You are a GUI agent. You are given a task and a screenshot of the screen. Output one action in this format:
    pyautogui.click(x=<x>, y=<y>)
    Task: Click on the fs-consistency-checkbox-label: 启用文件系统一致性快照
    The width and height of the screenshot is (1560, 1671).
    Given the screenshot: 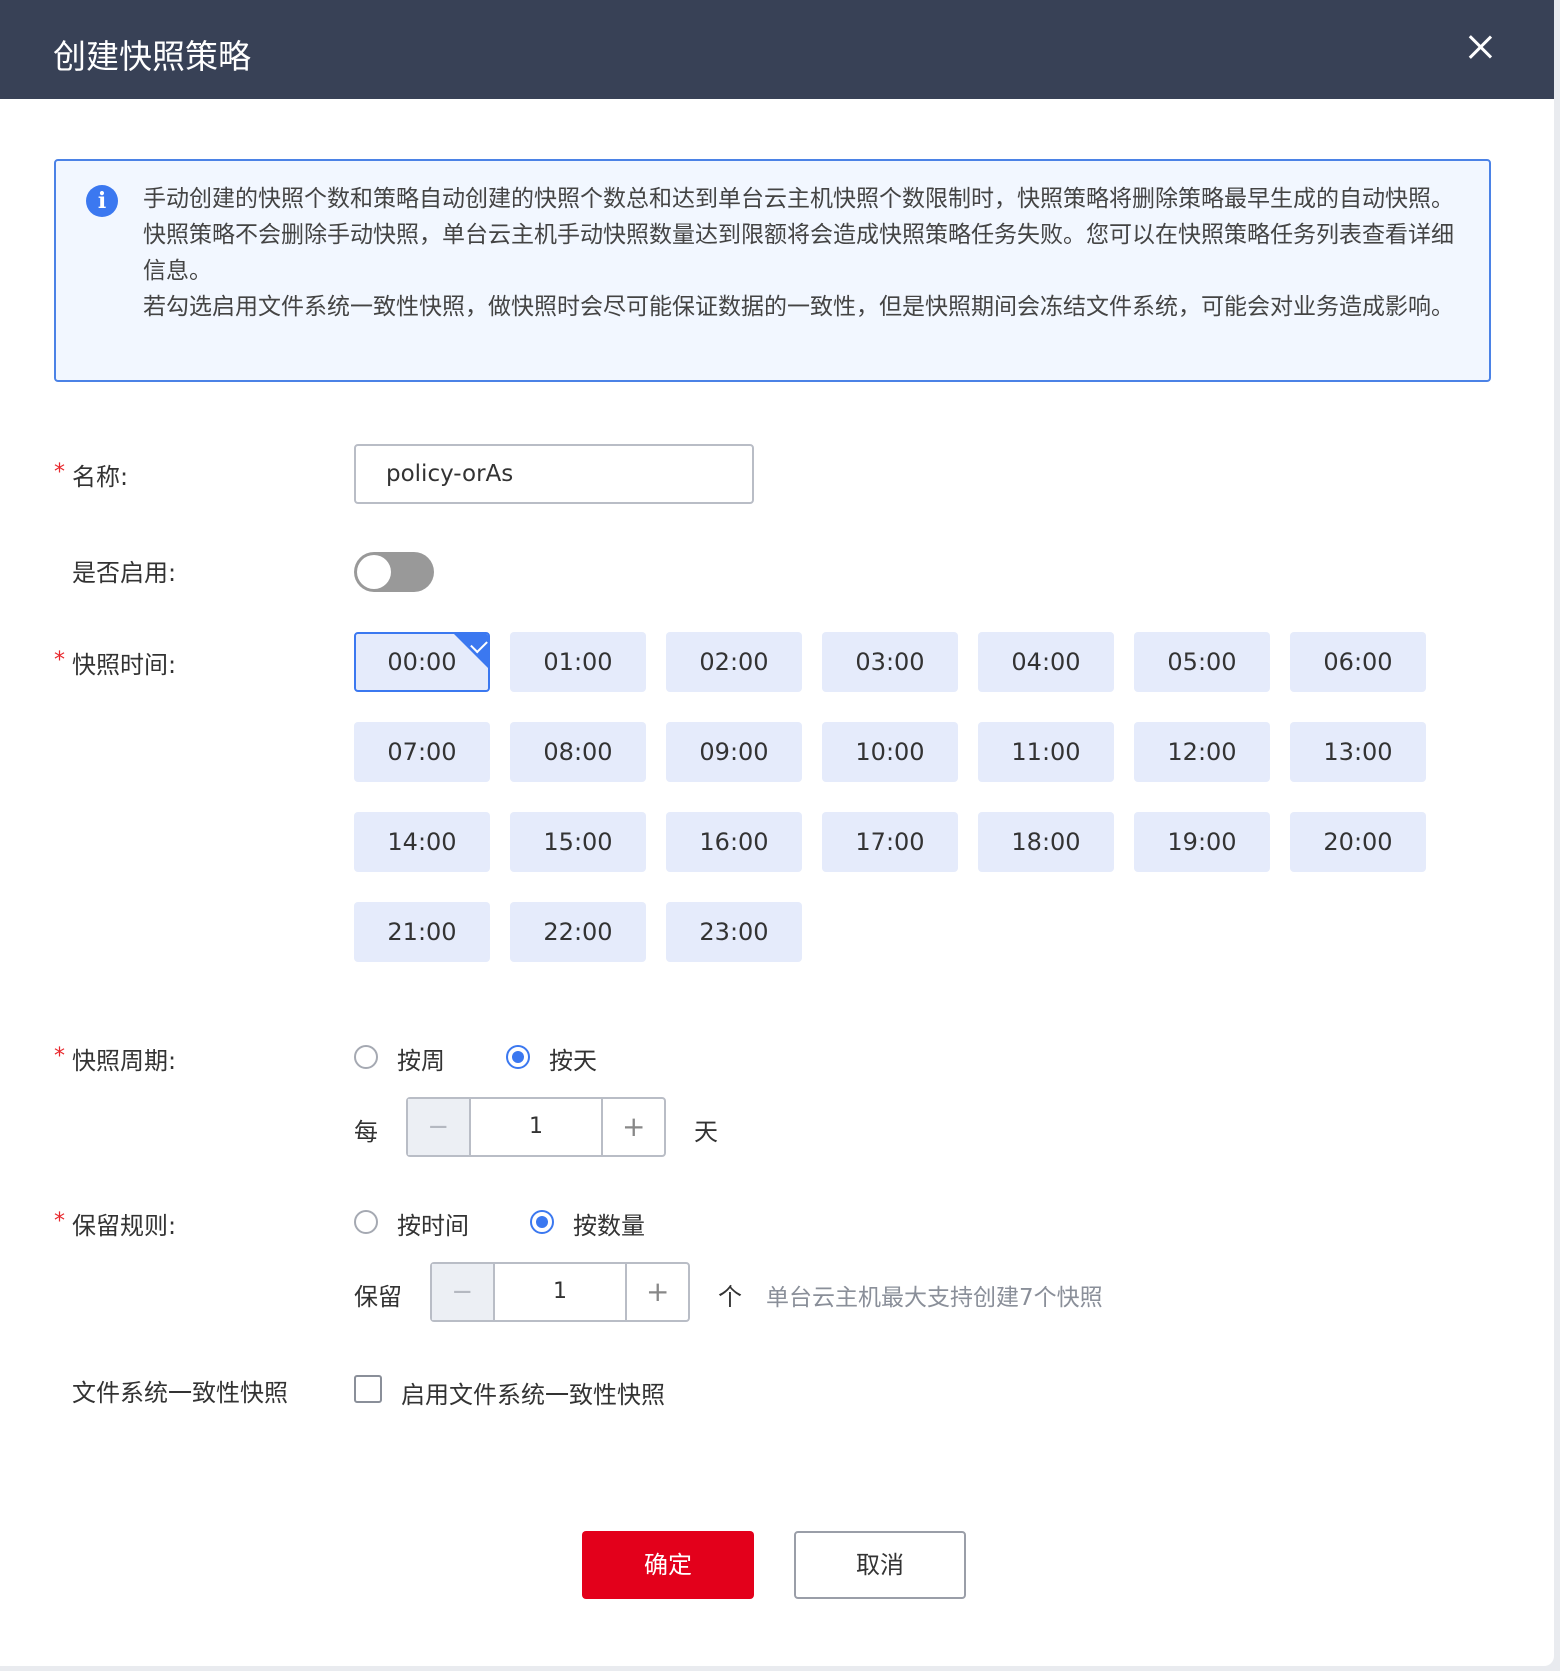 What is the action you would take?
    pyautogui.click(x=533, y=1392)
    